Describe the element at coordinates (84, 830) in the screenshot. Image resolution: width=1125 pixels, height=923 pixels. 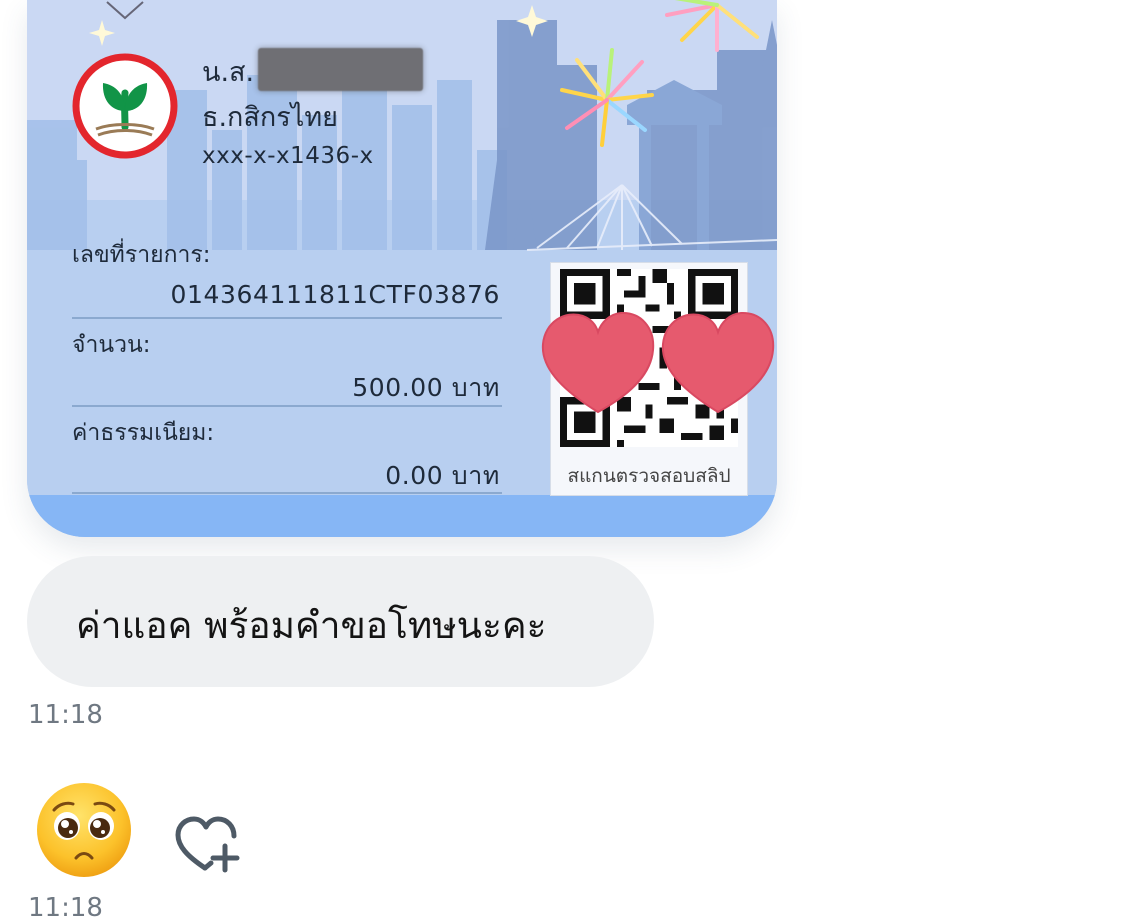
I see `pleading-face-emoji` at that location.